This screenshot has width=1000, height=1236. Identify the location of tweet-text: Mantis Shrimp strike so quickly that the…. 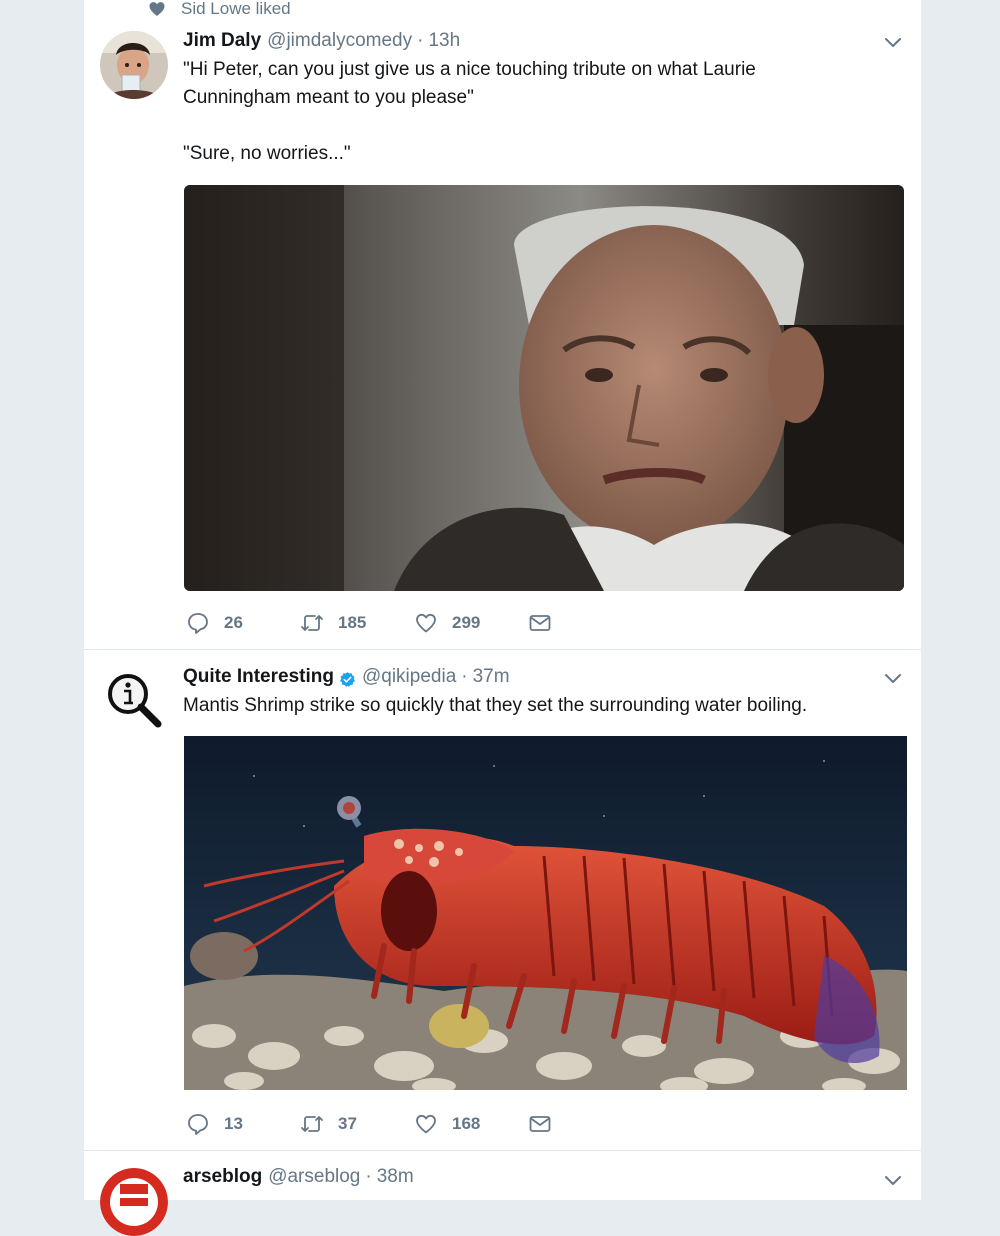
(543, 706).